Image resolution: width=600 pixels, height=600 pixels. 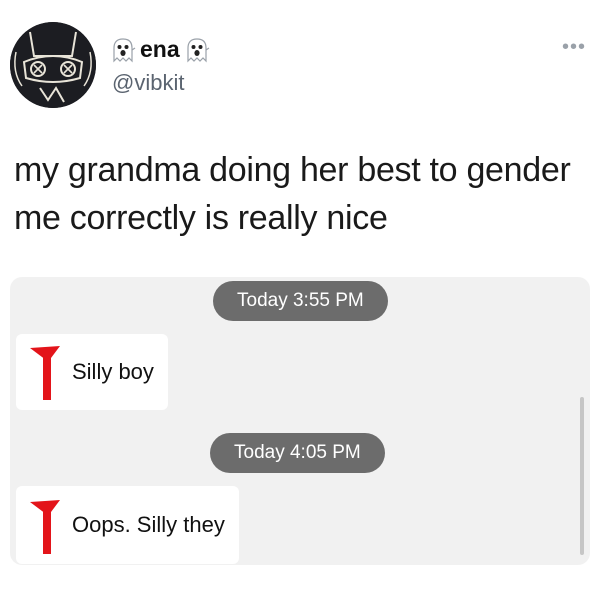 I want to click on avatar, so click(x=53, y=65).